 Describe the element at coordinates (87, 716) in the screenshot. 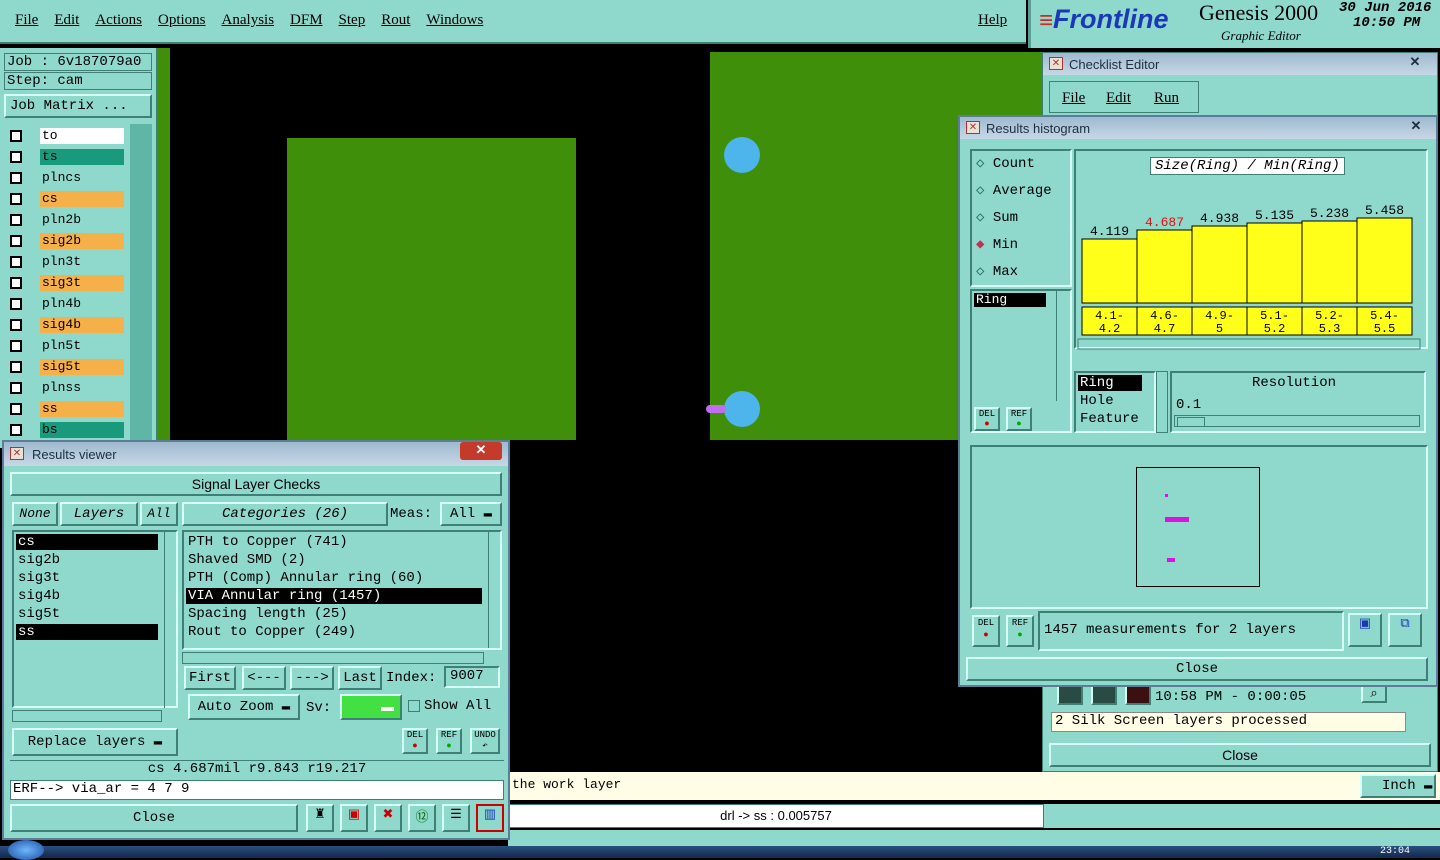

I see `viewer-layer-hscroll` at that location.